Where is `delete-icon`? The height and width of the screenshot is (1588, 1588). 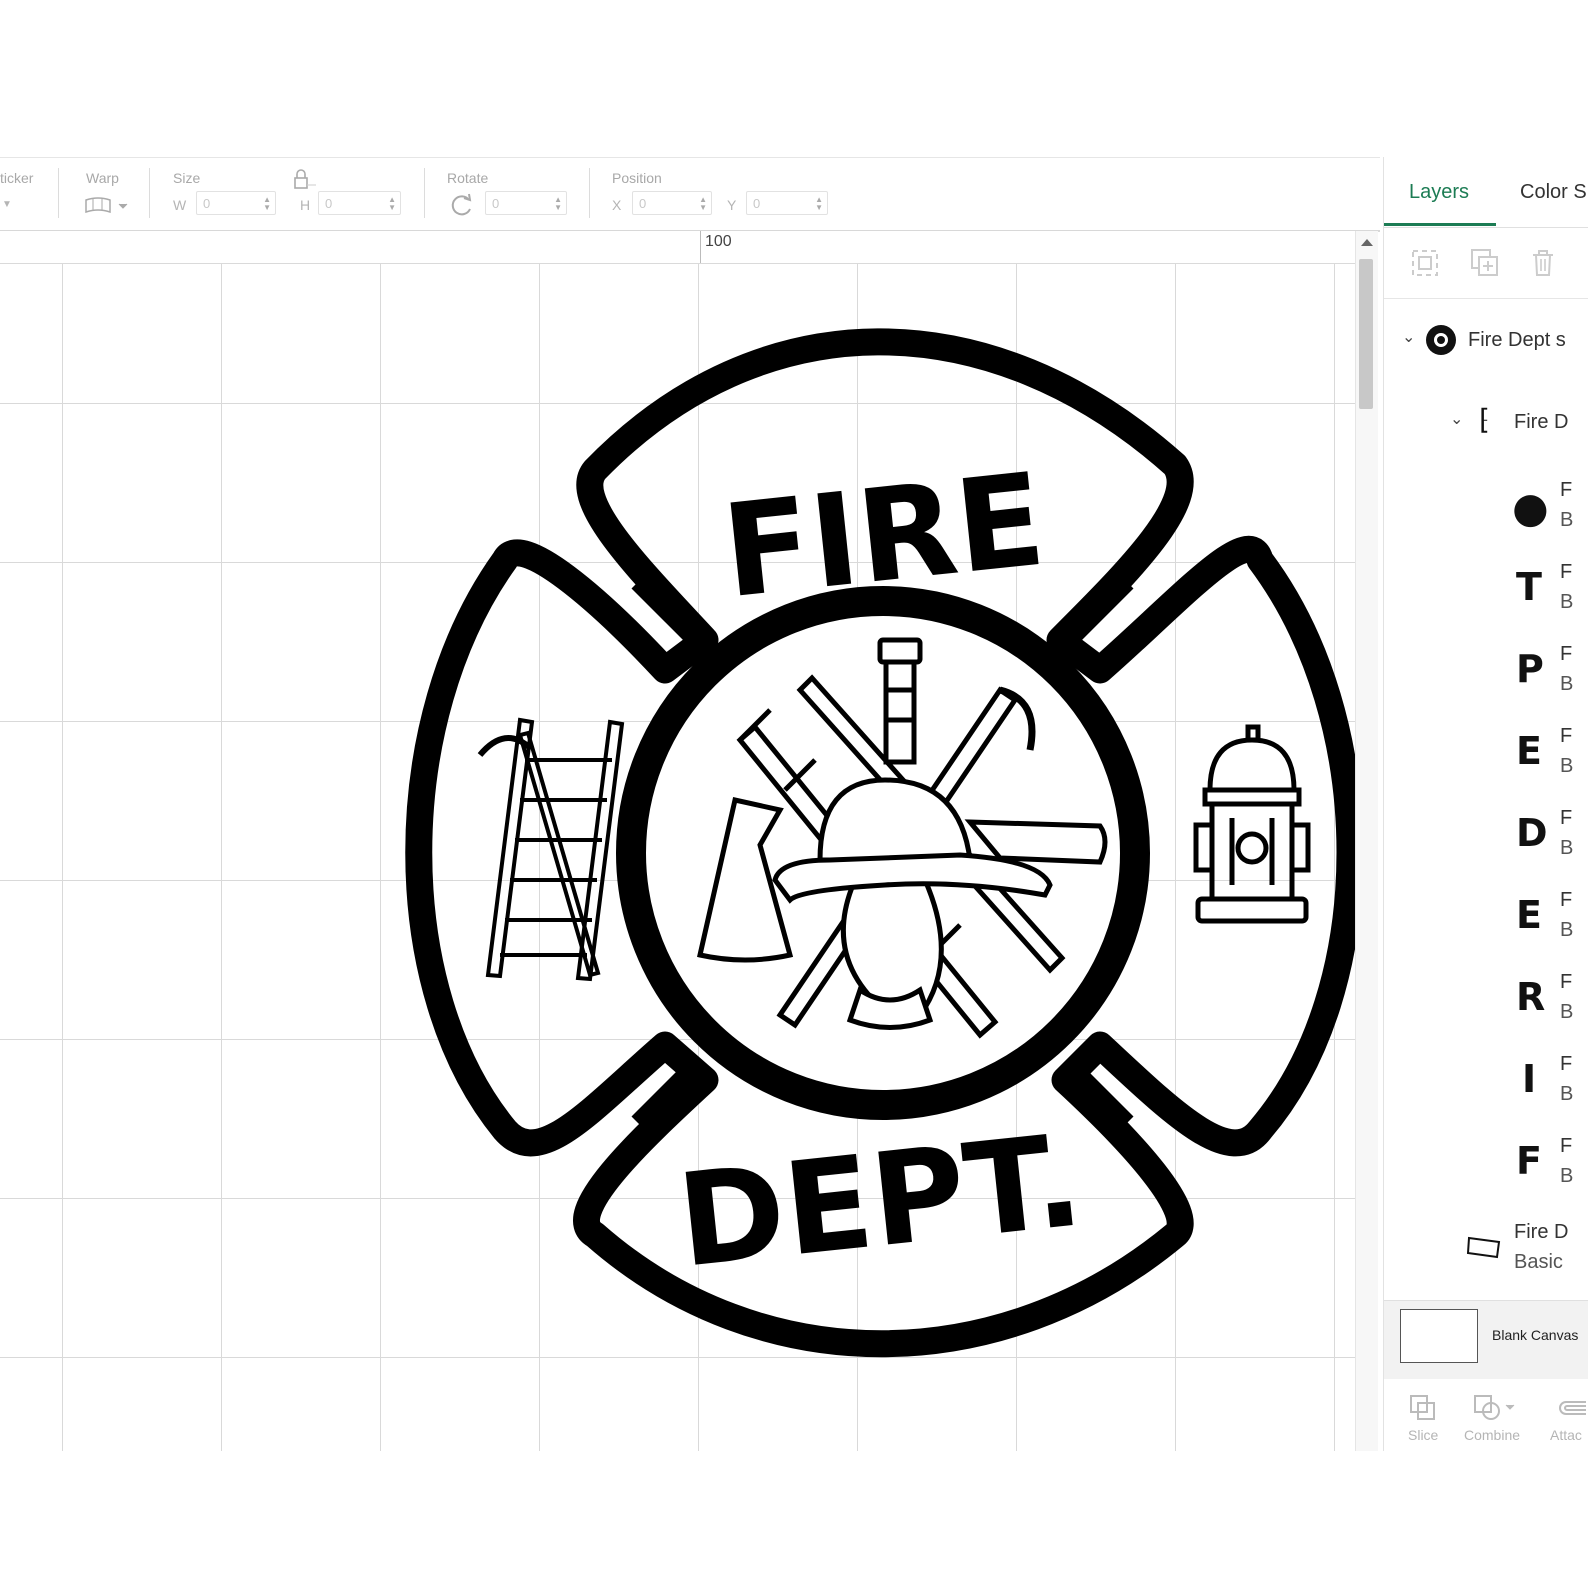 delete-icon is located at coordinates (1543, 263).